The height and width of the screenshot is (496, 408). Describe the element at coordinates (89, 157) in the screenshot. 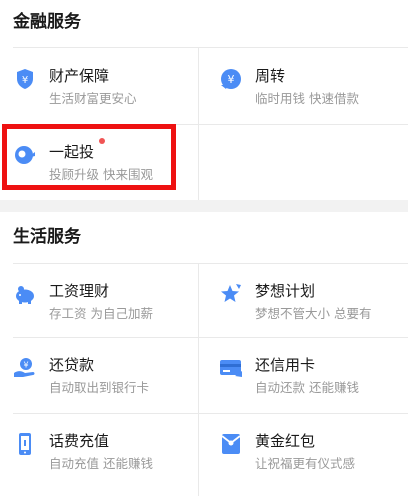

I see `highlight-box` at that location.